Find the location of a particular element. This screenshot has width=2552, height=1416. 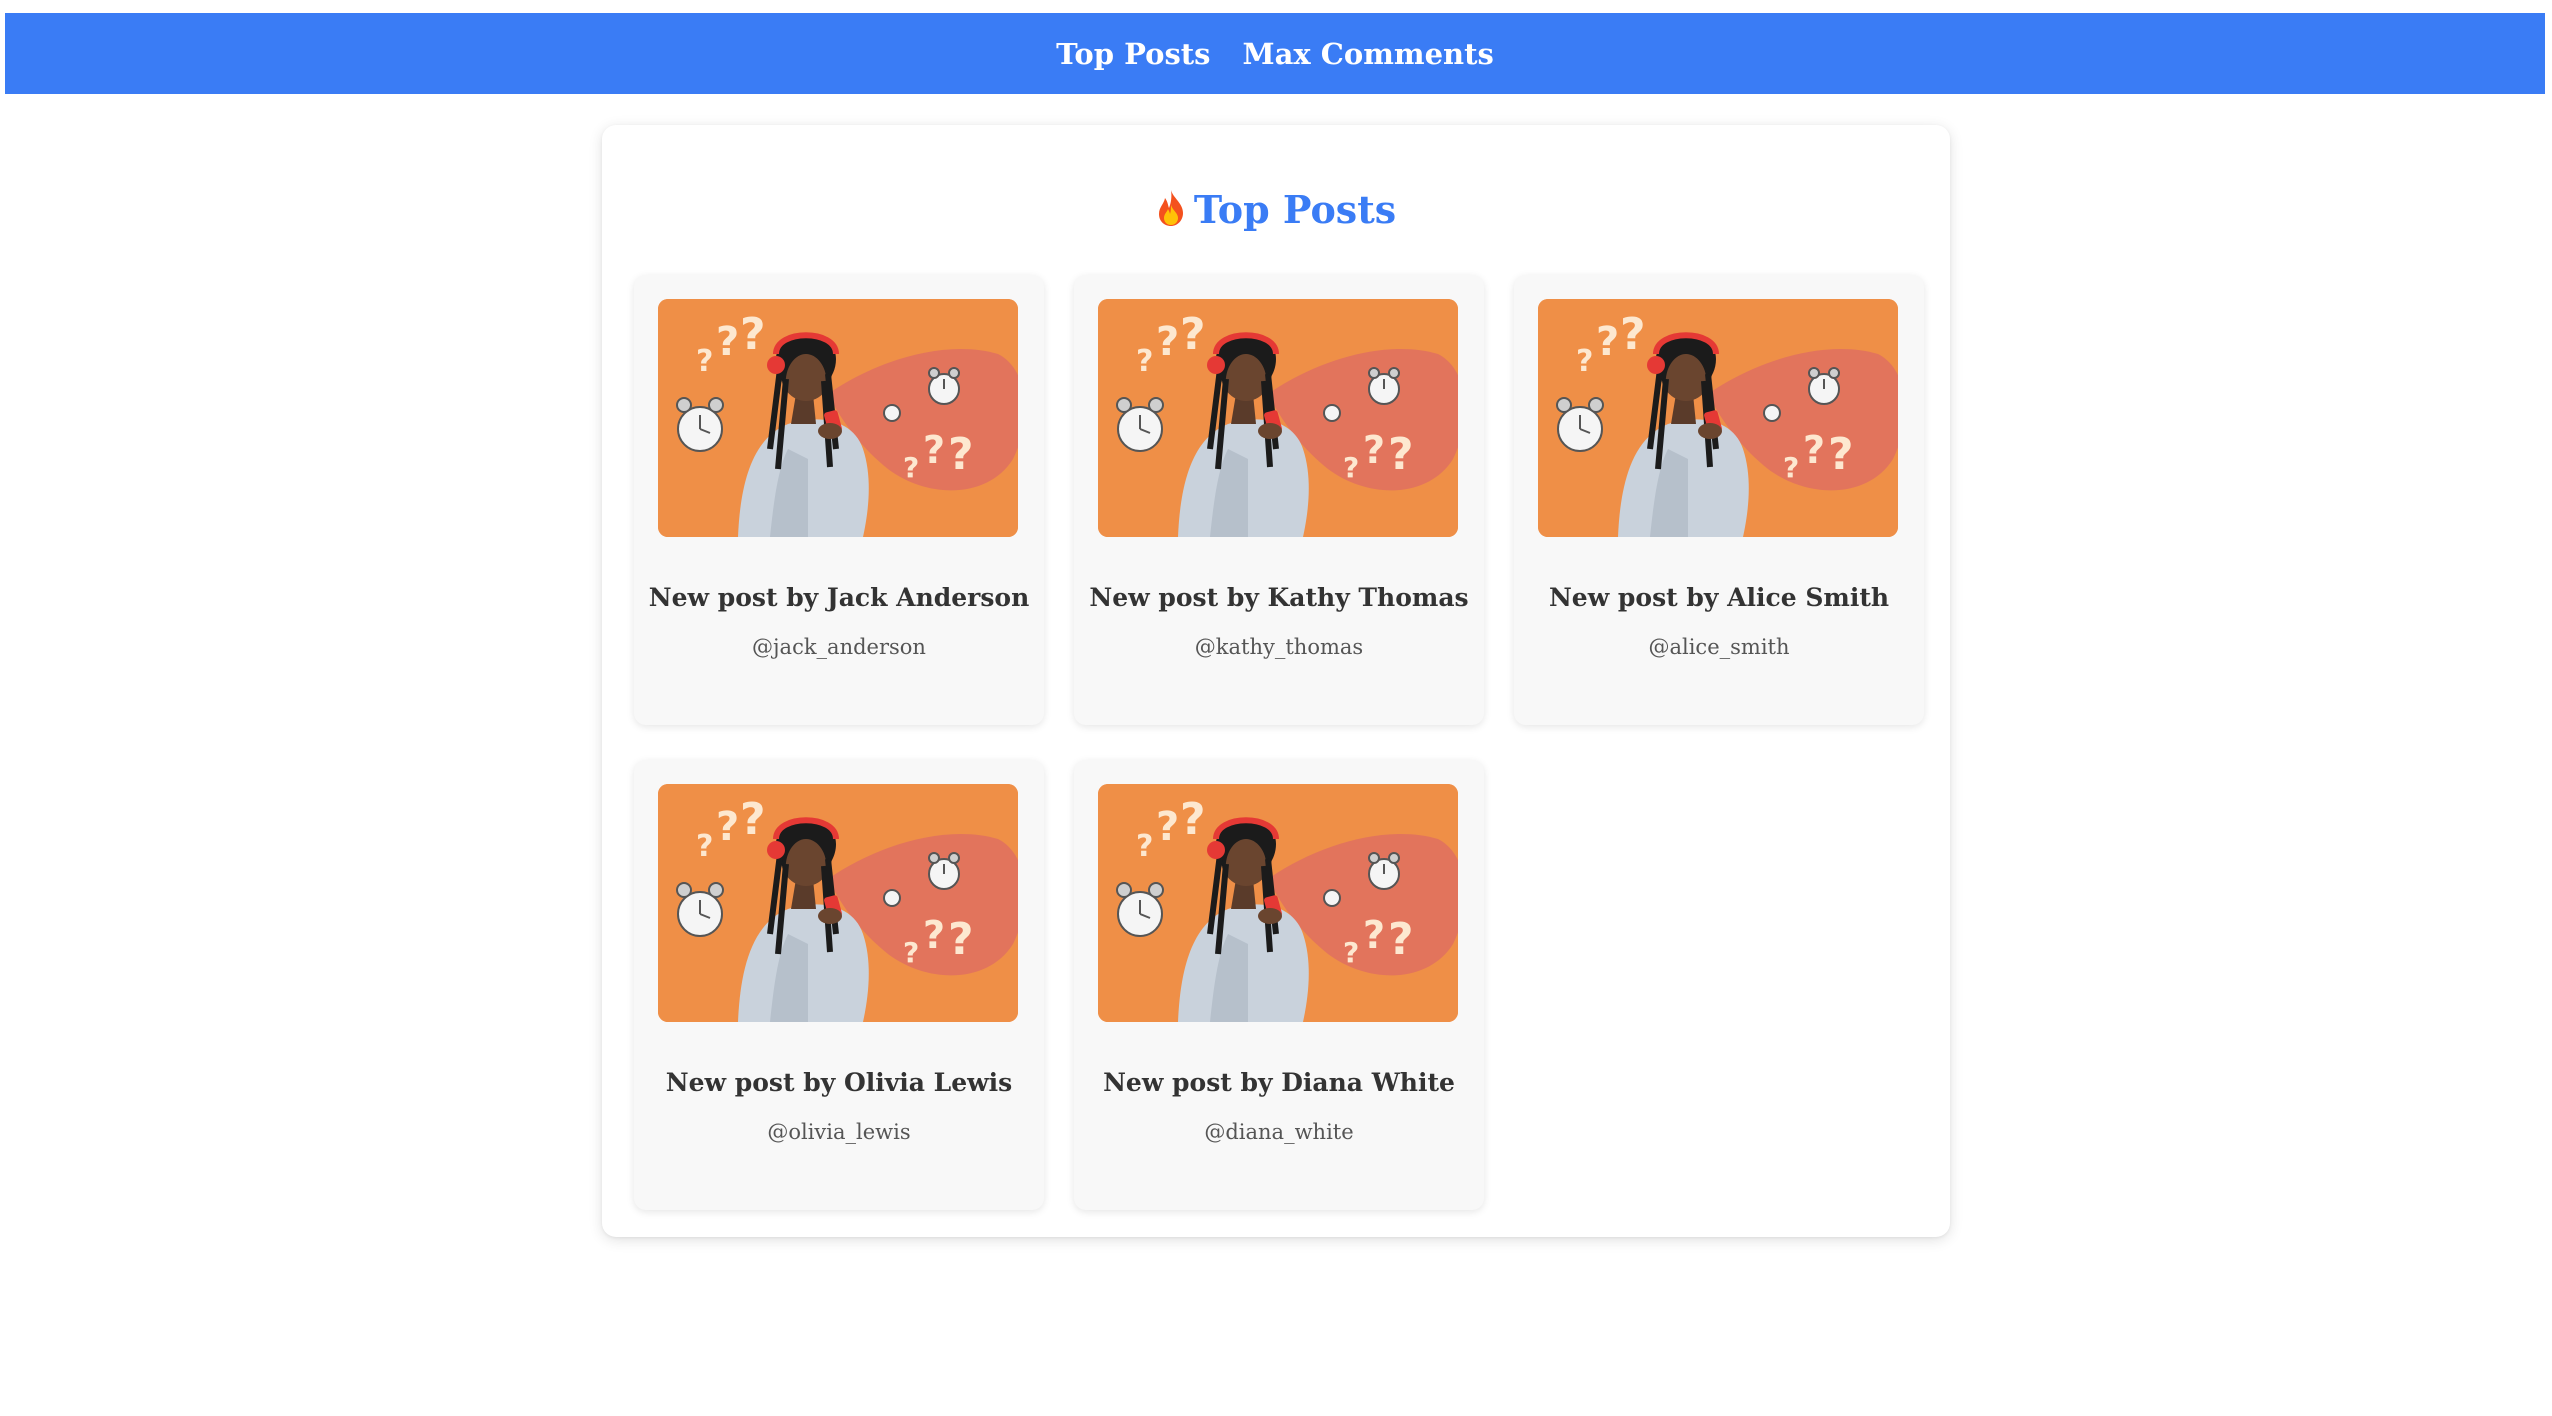

top-navbar: Top Posts Max Comments is located at coordinates (1275, 53).